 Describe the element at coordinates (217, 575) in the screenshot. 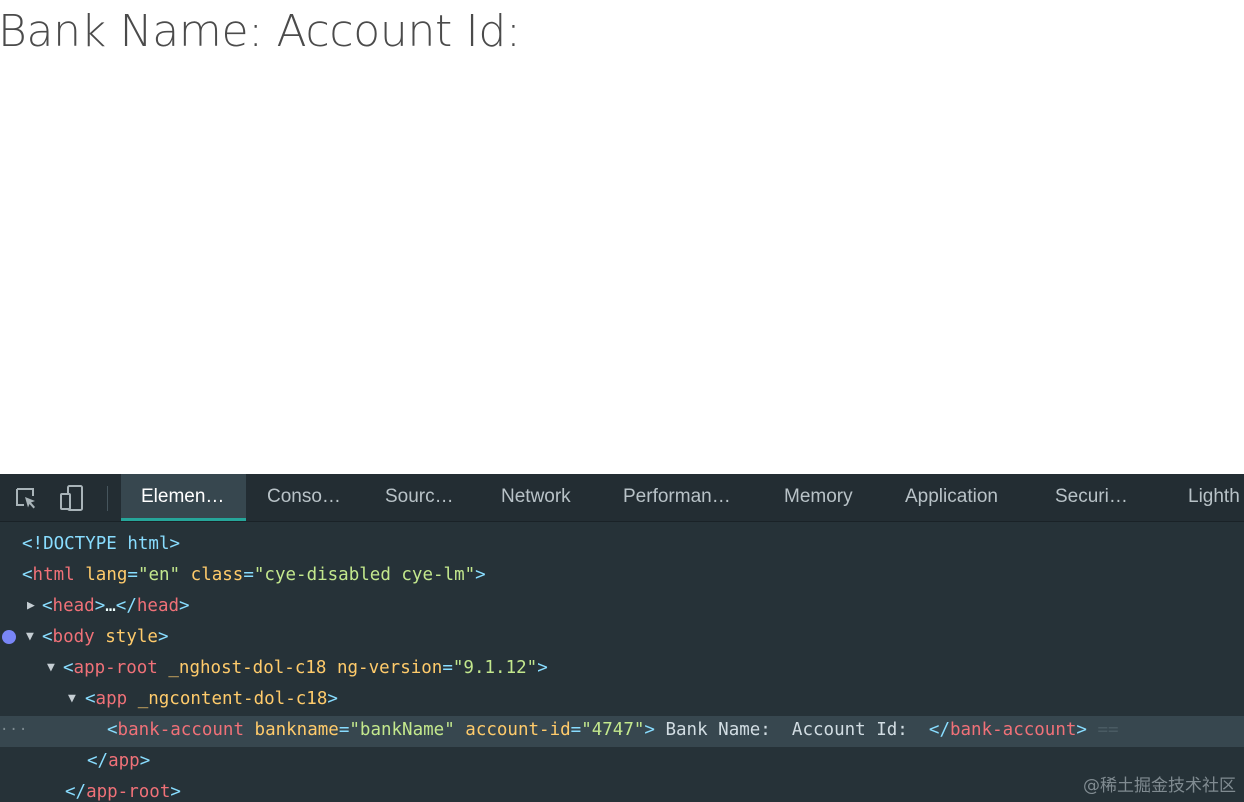

I see `html-attr-class: class` at that location.